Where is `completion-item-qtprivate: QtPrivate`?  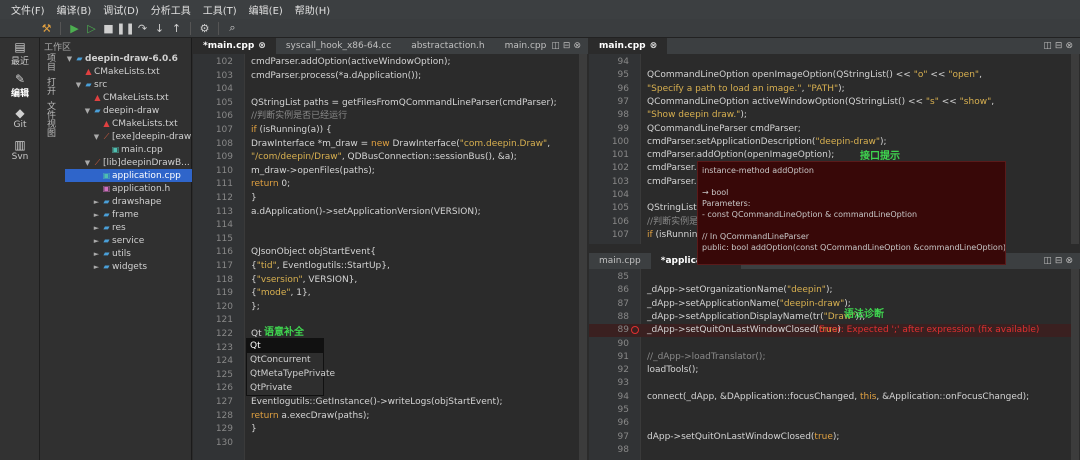
completion-item-qtprivate: QtPrivate is located at coordinates (285, 388).